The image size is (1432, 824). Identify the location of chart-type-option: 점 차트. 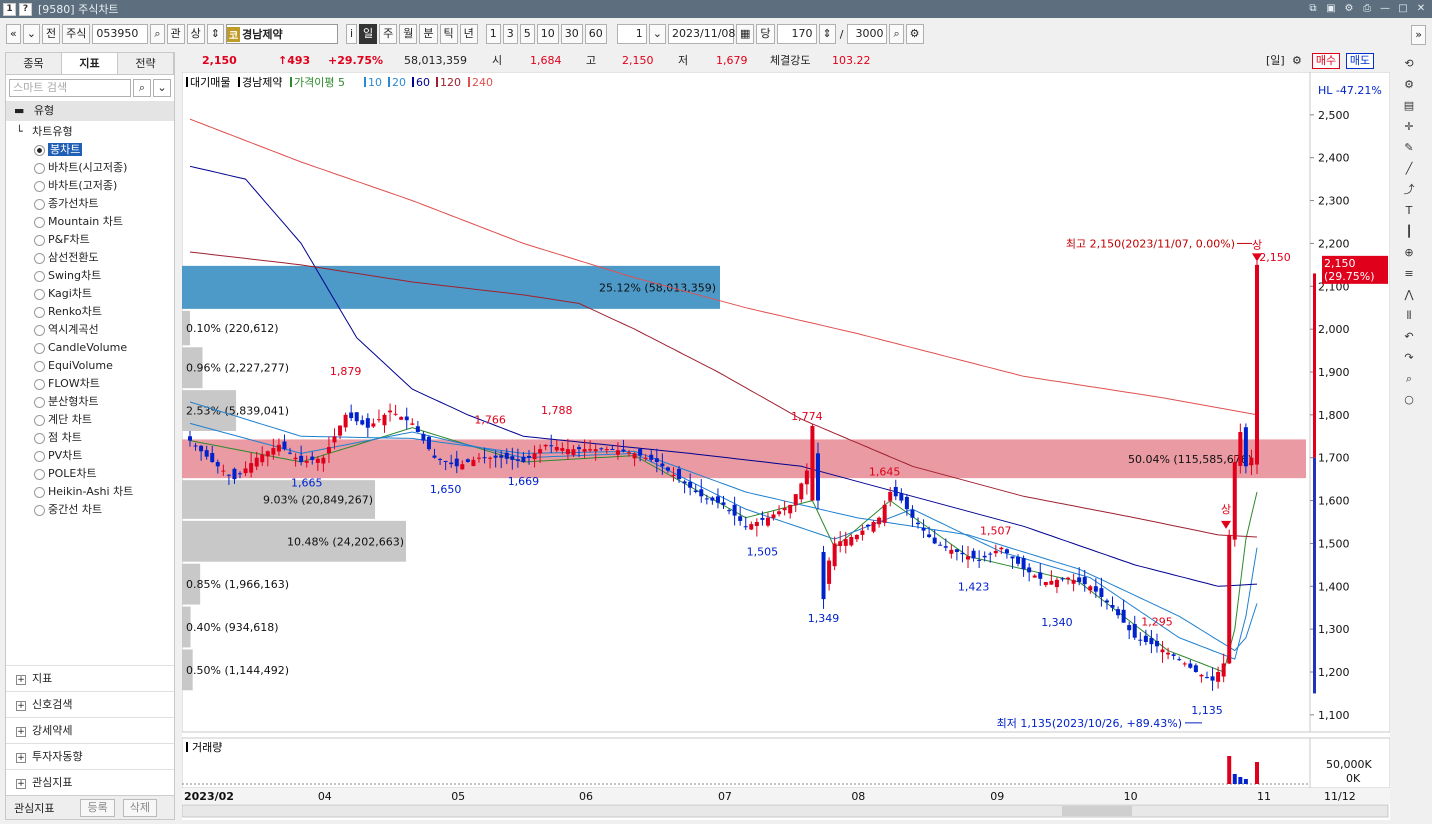
(90, 438).